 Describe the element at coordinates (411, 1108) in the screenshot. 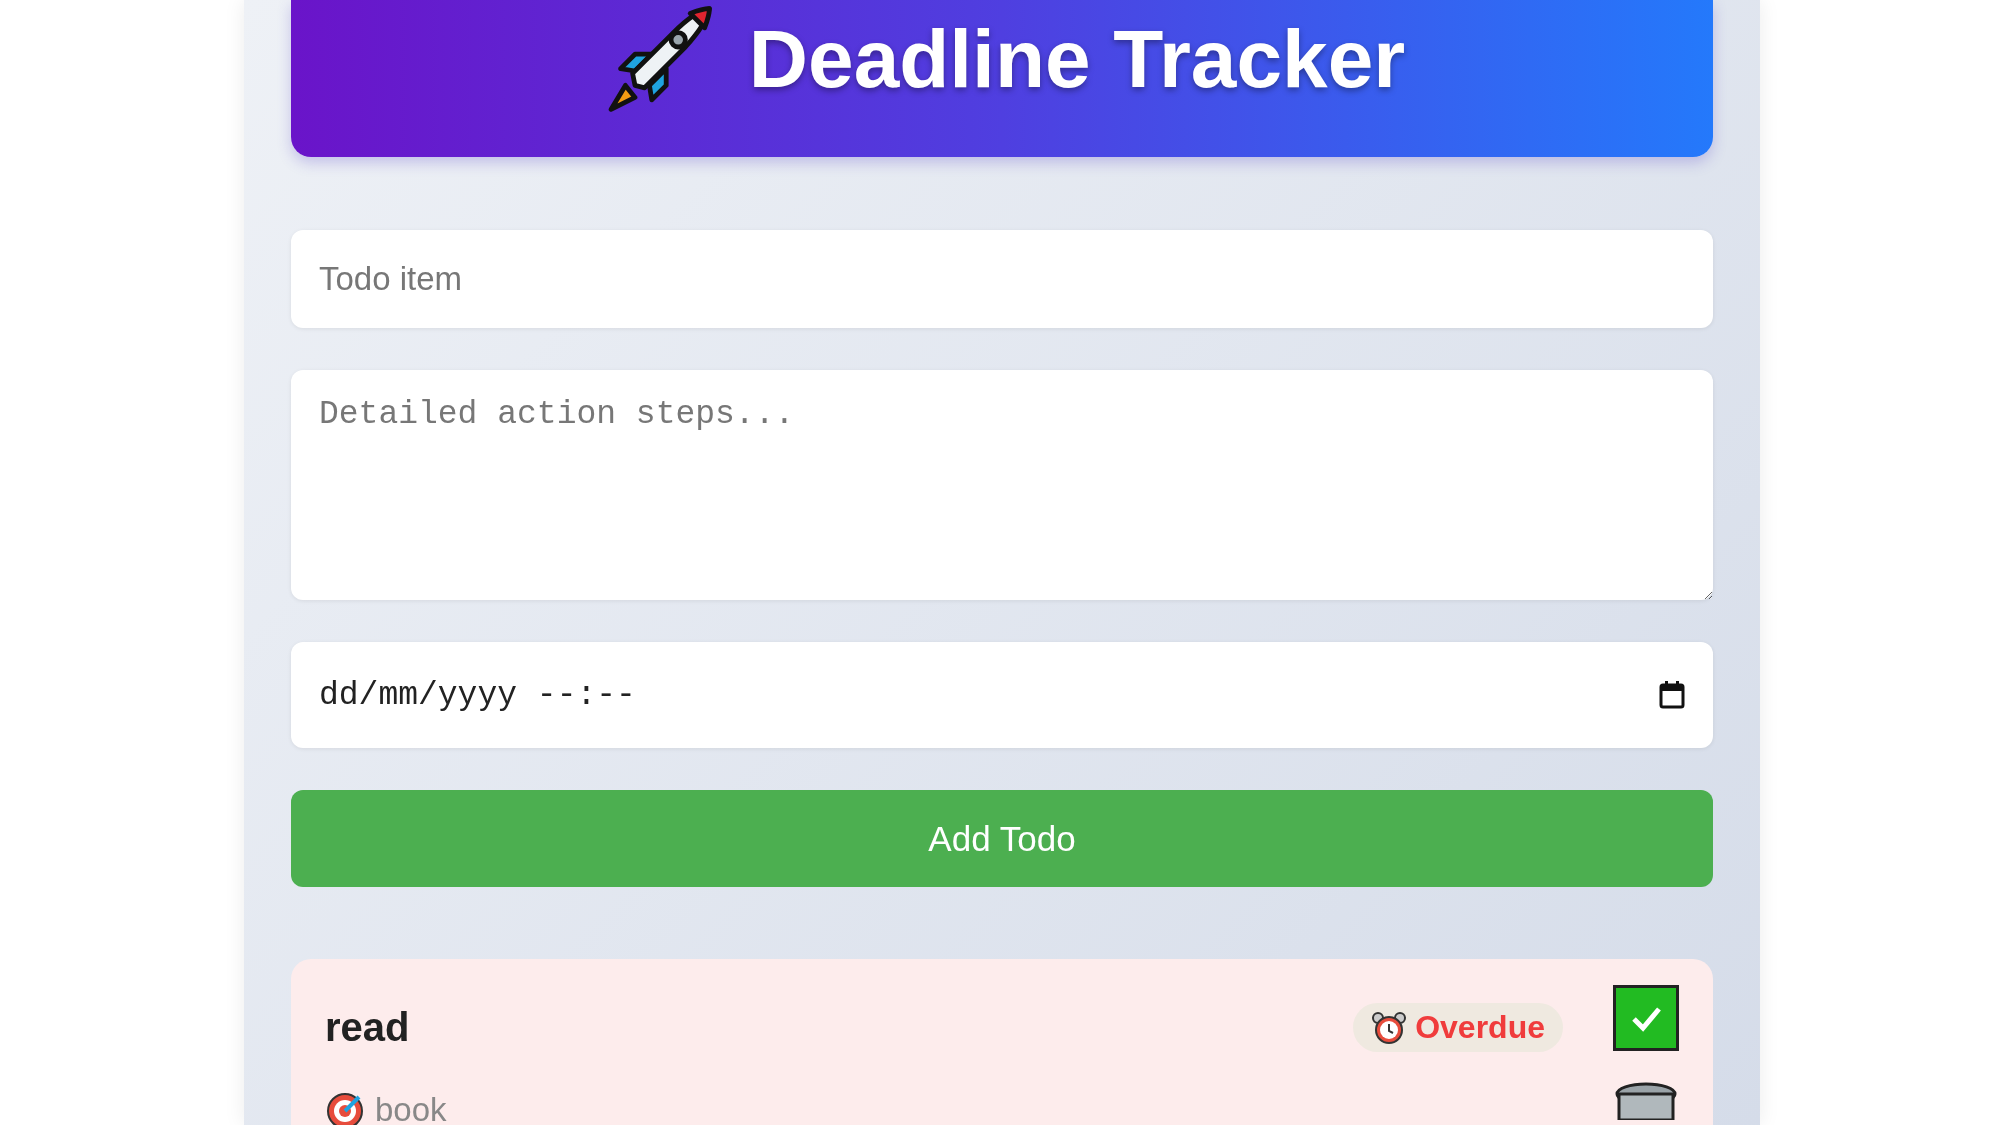

I see `todo-note: book` at that location.